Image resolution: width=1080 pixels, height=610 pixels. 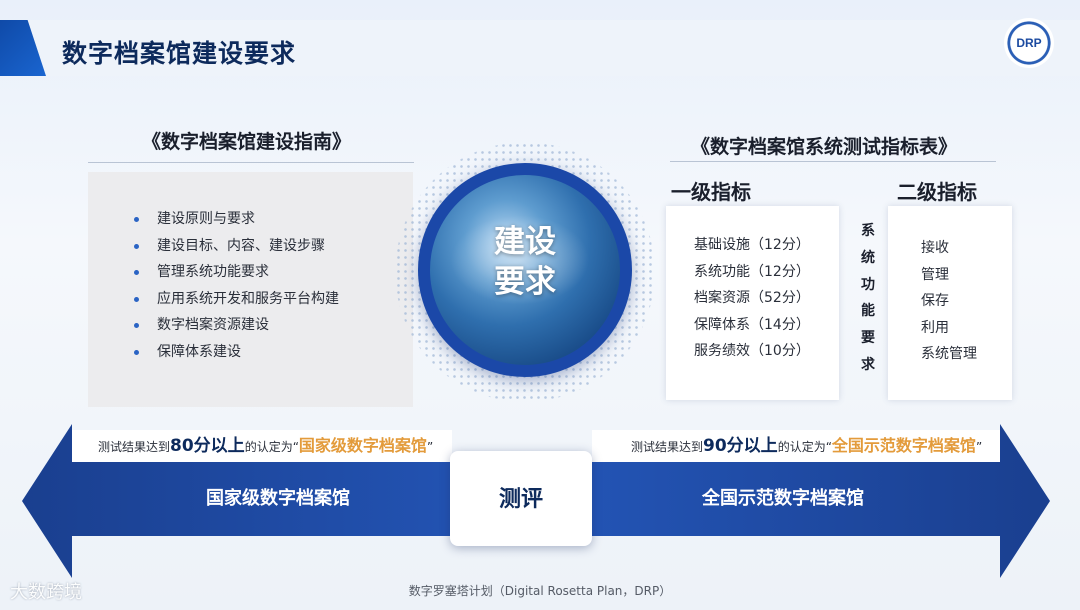 What do you see at coordinates (868, 364) in the screenshot?
I see `vertical-char: 求` at bounding box center [868, 364].